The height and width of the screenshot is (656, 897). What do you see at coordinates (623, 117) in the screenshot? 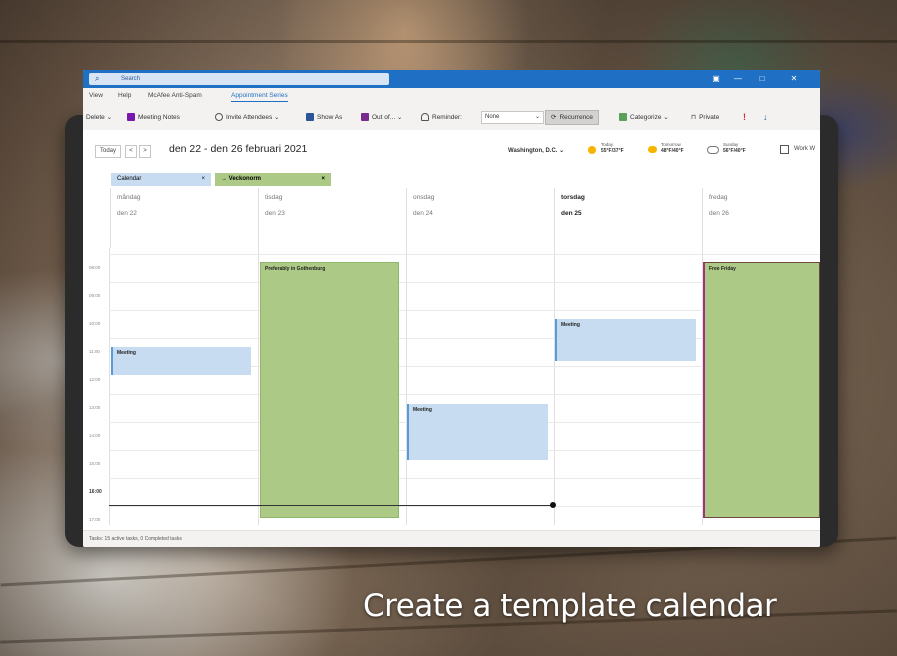
I see `categorize-icon` at bounding box center [623, 117].